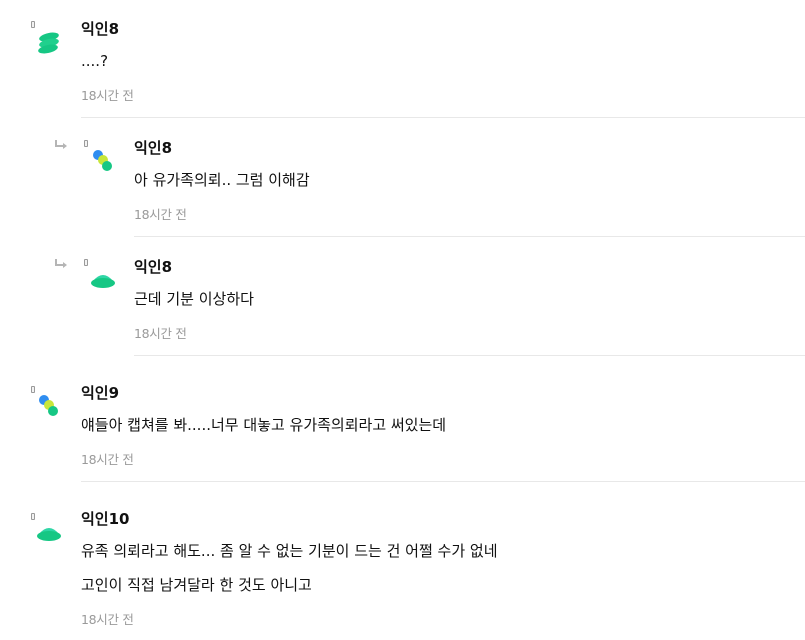 This screenshot has height=640, width=805. What do you see at coordinates (100, 393) in the screenshot?
I see `comment-author: 익인9` at bounding box center [100, 393].